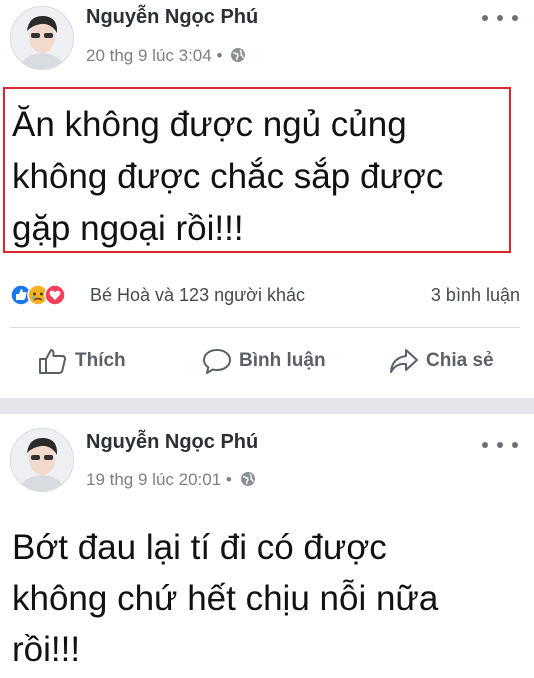  What do you see at coordinates (404, 361) in the screenshot?
I see `share-arrow-icon` at bounding box center [404, 361].